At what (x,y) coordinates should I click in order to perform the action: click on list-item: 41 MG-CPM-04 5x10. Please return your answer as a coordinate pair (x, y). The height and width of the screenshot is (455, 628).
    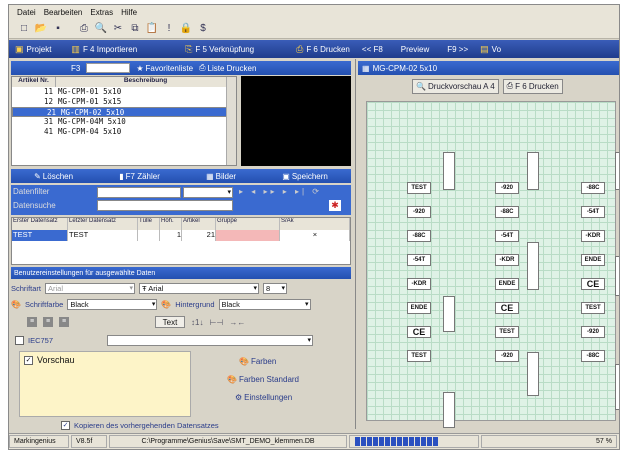
    Looking at the image, I should click on (124, 132).